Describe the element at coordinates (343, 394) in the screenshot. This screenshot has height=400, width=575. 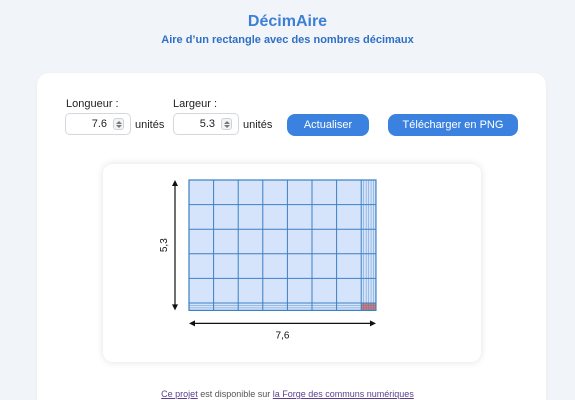
I see `forge-link: la Forge des communs numériques` at that location.